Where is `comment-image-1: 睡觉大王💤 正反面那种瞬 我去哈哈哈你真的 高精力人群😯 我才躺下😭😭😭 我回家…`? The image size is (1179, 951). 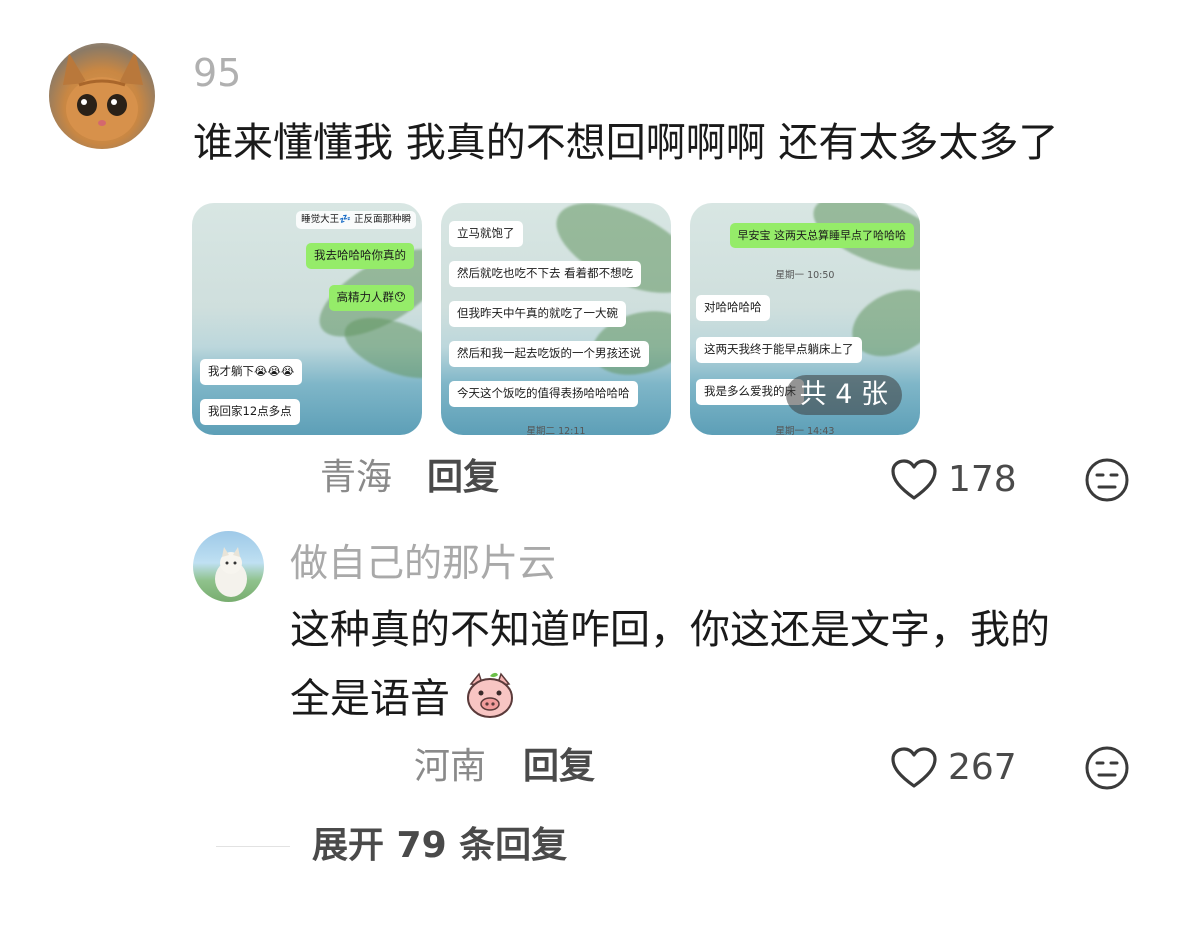 comment-image-1: 睡觉大王💤 正反面那种瞬 我去哈哈哈你真的 高精力人群😯 我才躺下😭😭😭 我回家… is located at coordinates (307, 319).